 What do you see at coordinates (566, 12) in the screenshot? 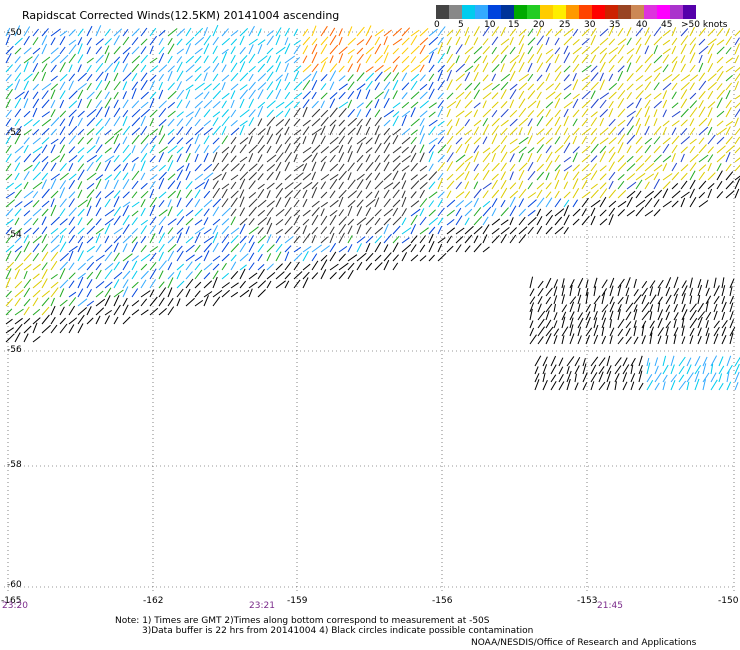
I see `wind-speed-colorbar` at bounding box center [566, 12].